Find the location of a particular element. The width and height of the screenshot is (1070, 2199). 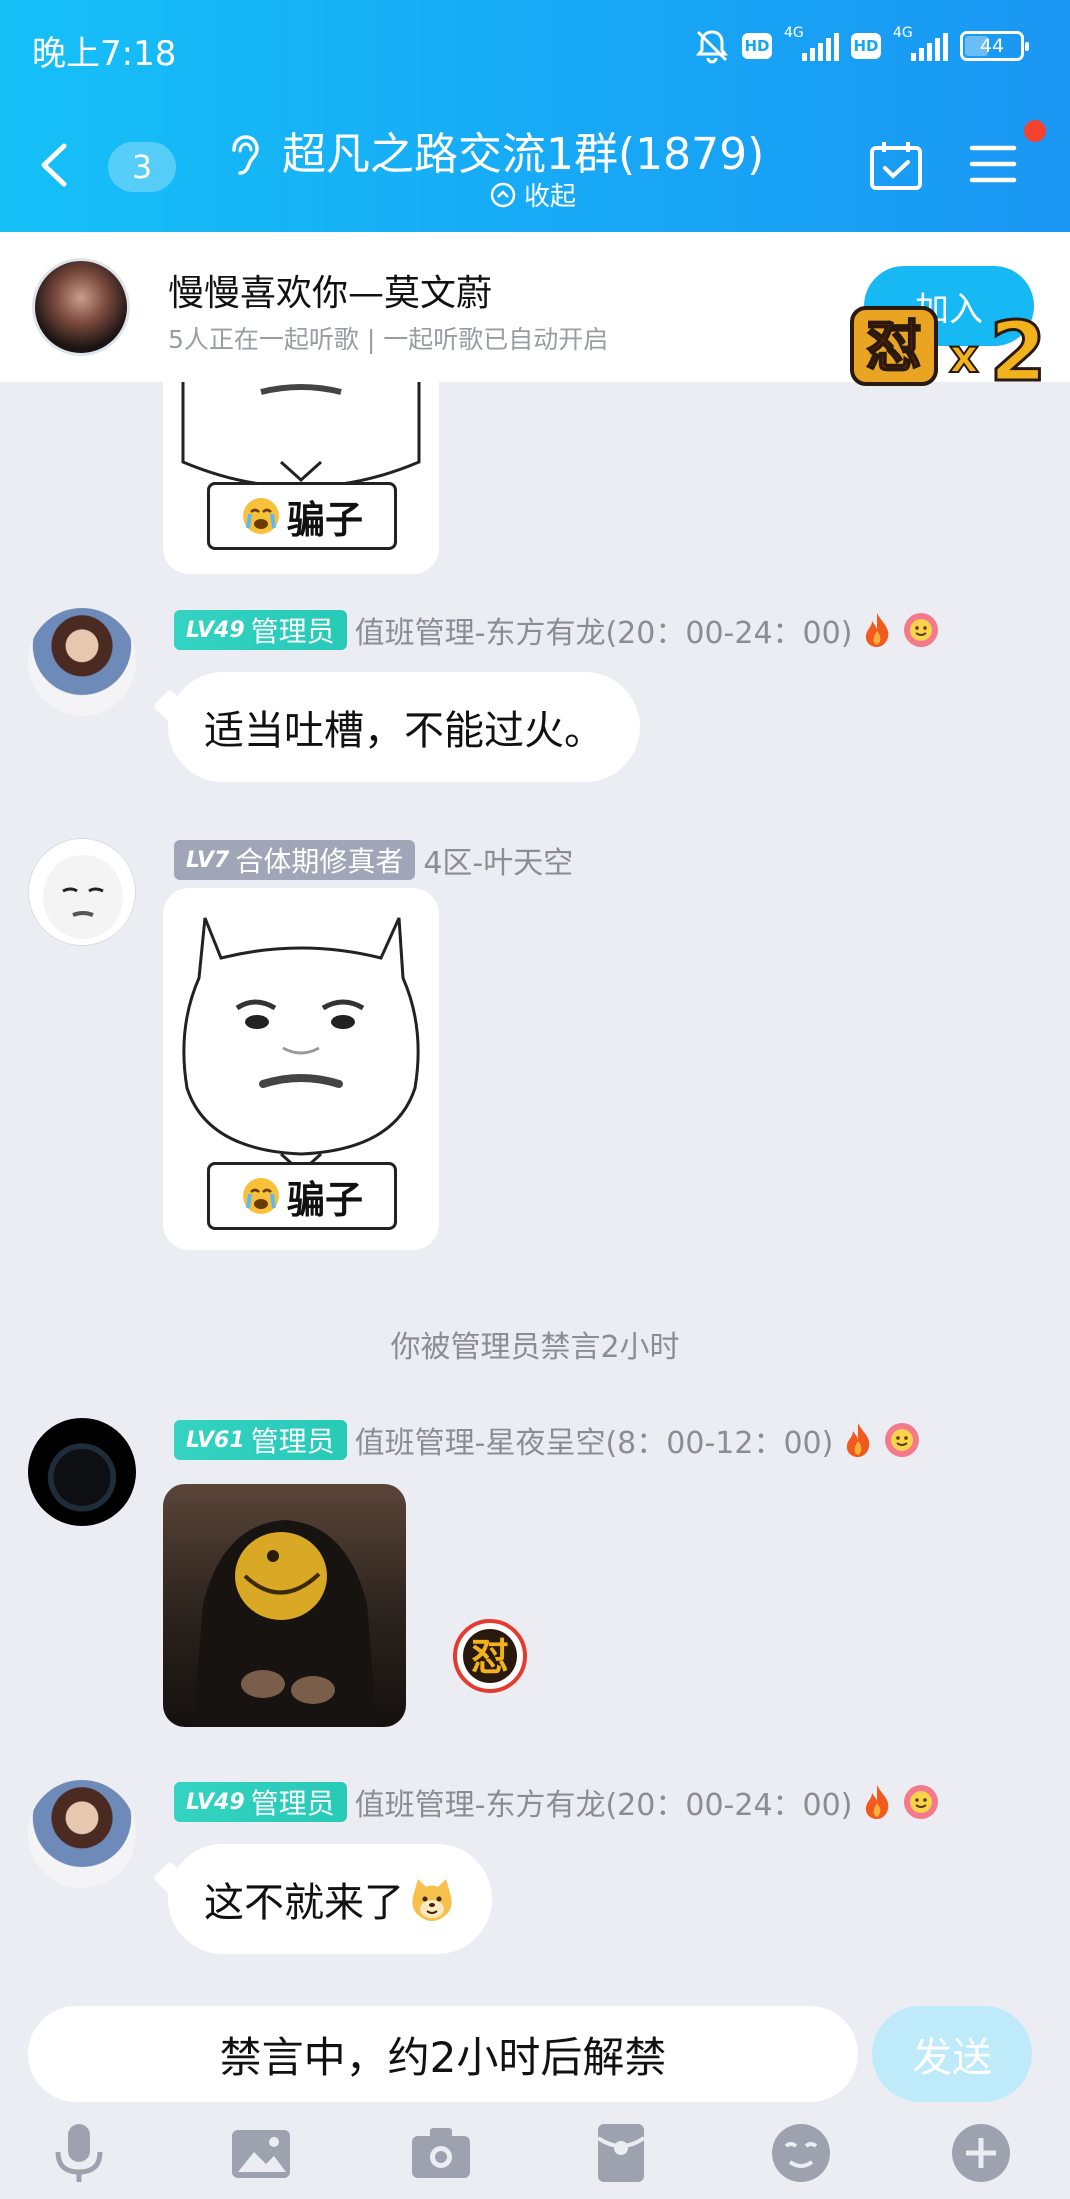

image-message is located at coordinates (284, 1605).